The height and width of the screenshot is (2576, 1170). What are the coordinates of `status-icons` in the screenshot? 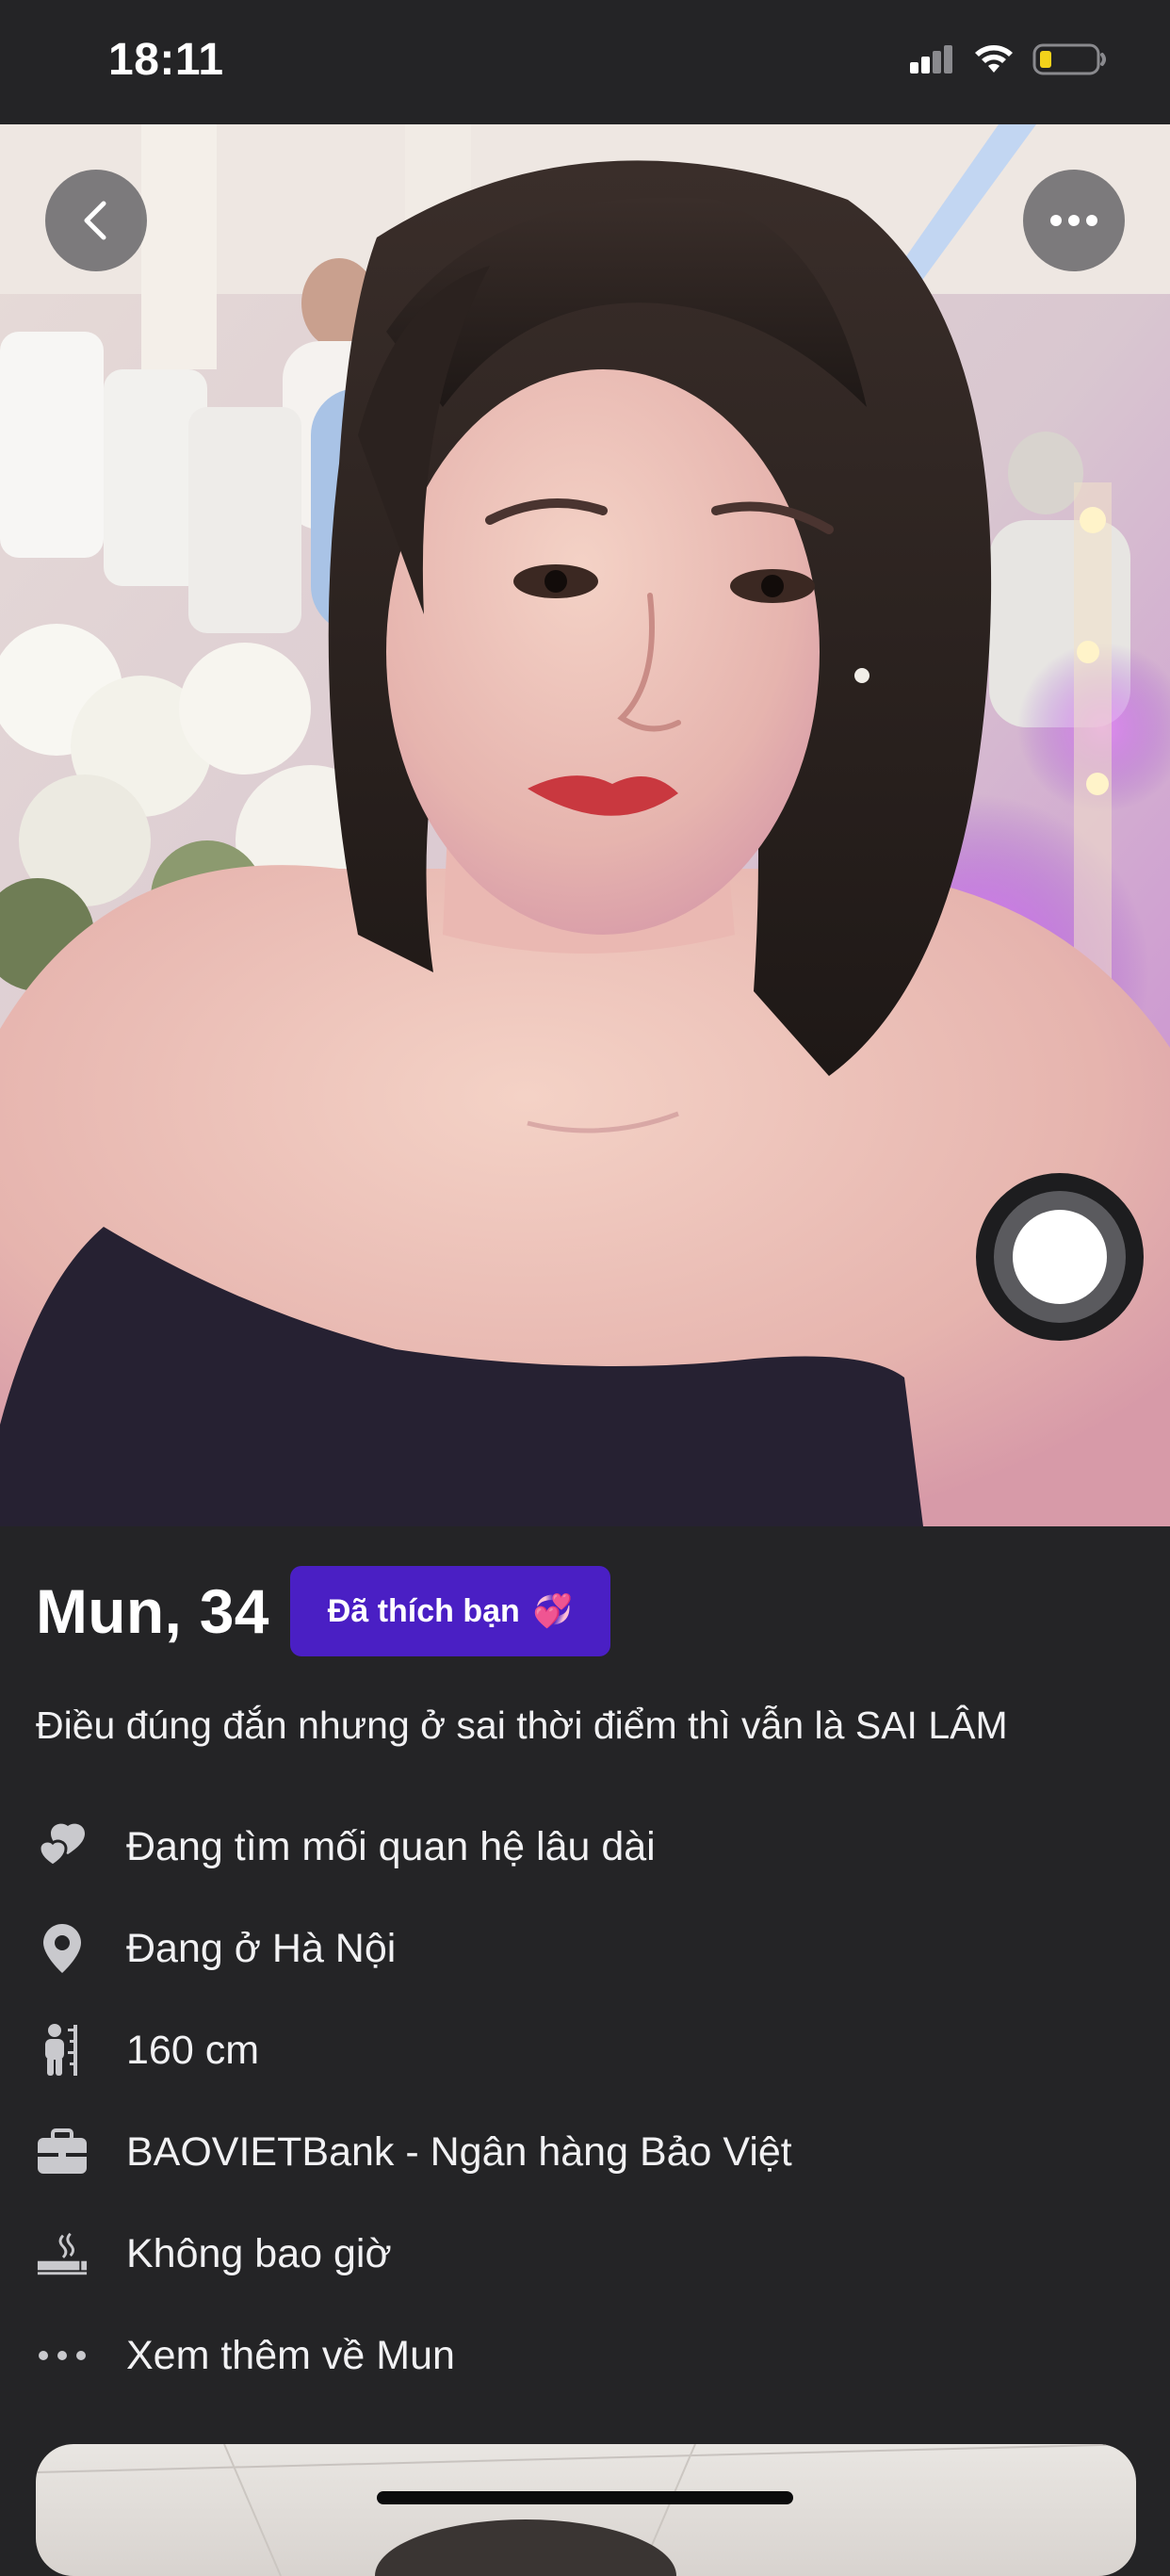 It's located at (1008, 59).